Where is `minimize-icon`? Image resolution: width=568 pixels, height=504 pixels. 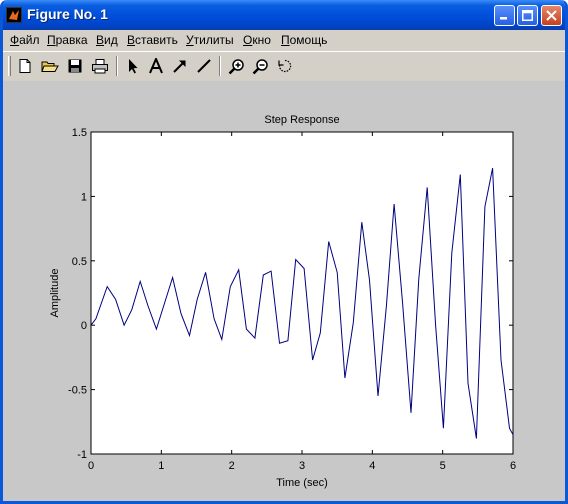
minimize-icon is located at coordinates (503, 18).